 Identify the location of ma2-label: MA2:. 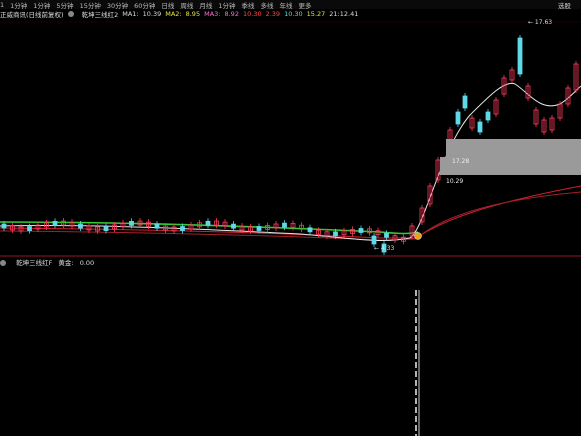
(173, 13).